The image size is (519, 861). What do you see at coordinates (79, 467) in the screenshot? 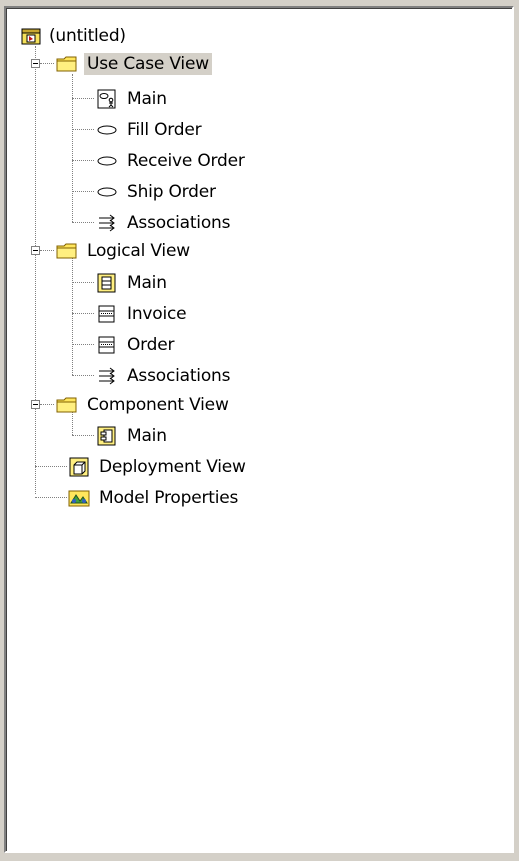
I see `deployment-icon` at bounding box center [79, 467].